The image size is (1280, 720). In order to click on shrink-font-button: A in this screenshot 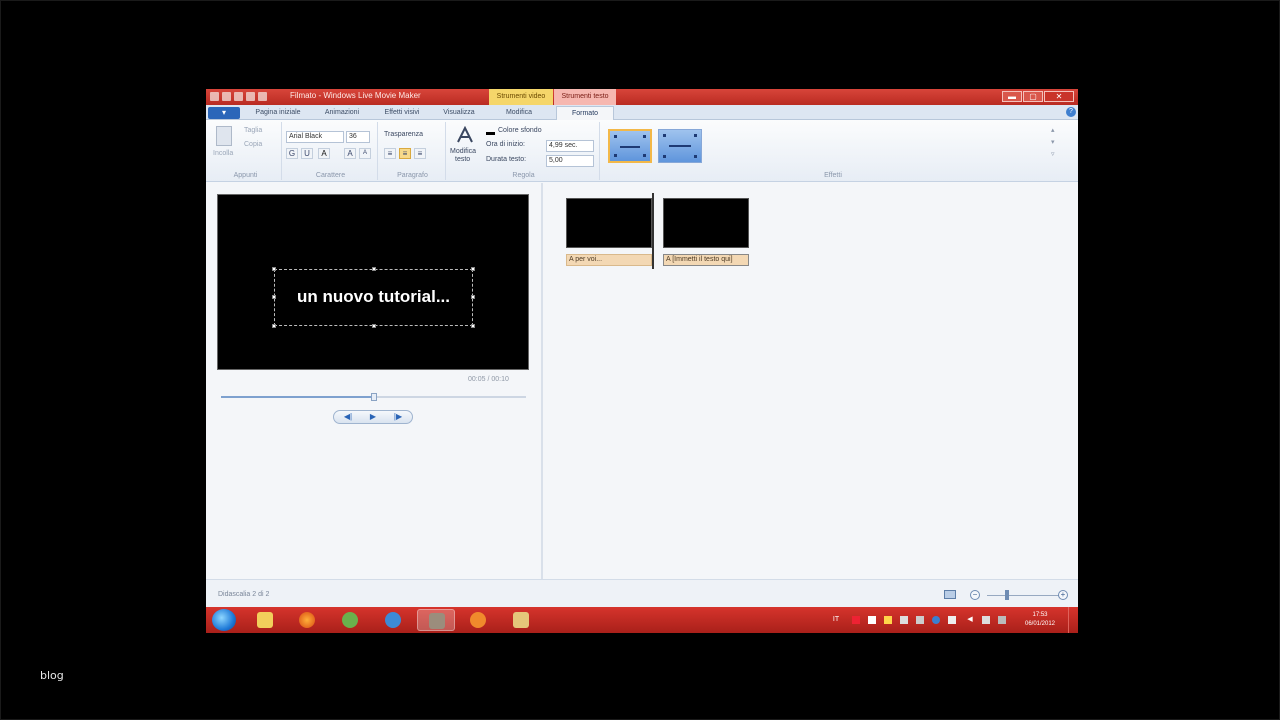, I will do `click(365, 153)`.